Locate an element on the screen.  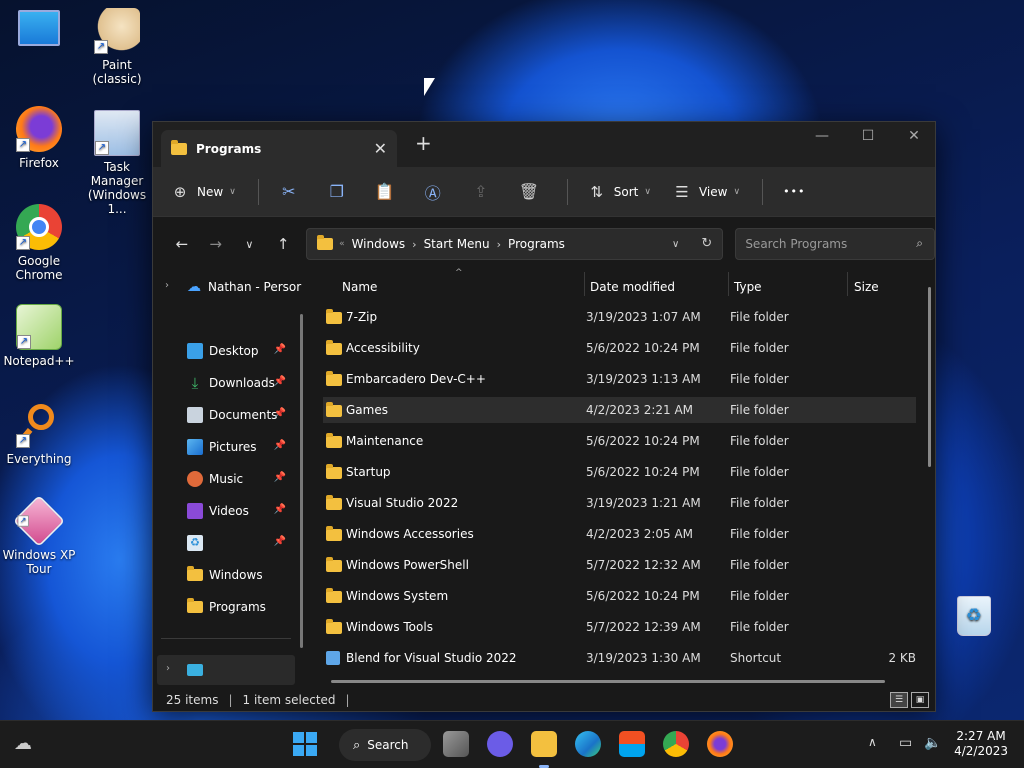
desktop-icon-firefox: ↗ Firefox is located at coordinates (39, 138).